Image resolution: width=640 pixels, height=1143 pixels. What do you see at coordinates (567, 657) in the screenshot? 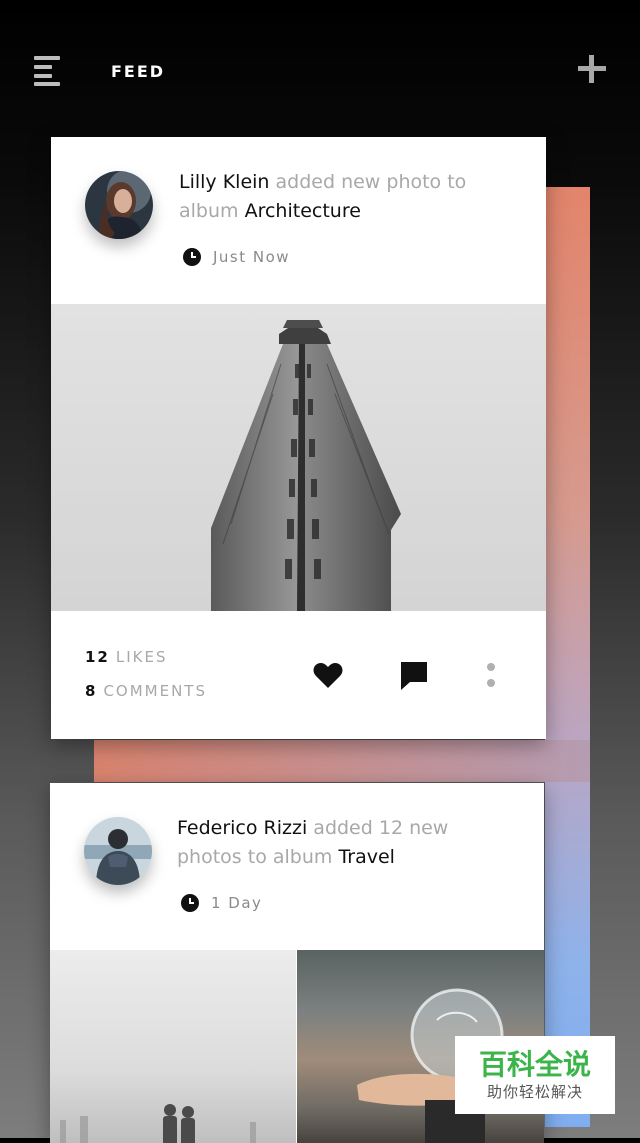
I see `background-gradient-strip` at bounding box center [567, 657].